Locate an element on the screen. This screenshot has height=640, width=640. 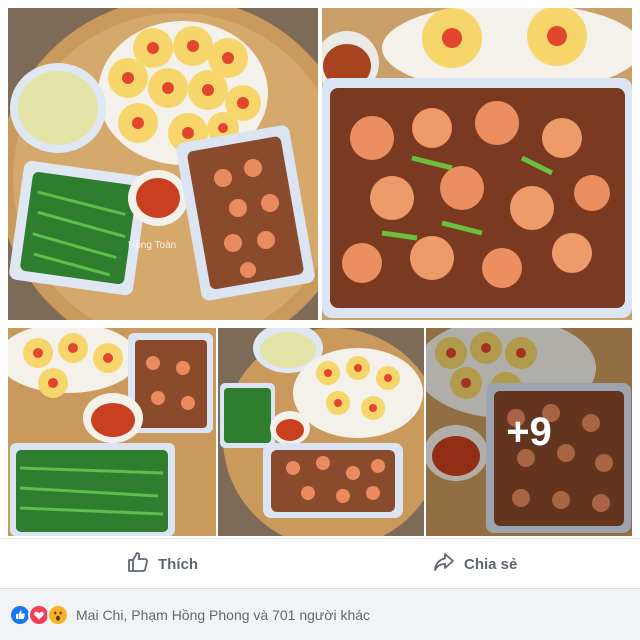
like-button: Thích is located at coordinates (162, 564).